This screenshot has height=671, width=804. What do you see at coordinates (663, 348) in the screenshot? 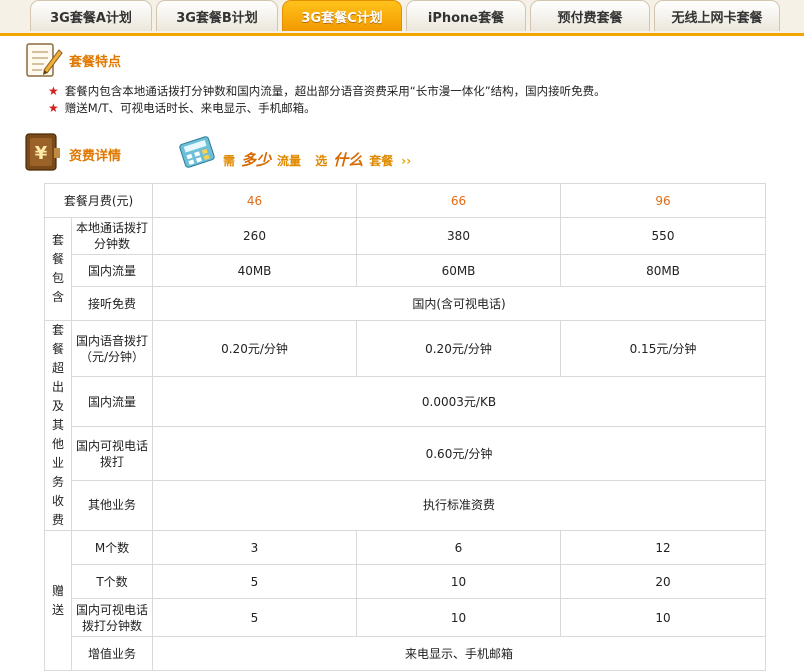
I see `cell-value: 0.15元/分钟` at bounding box center [663, 348].